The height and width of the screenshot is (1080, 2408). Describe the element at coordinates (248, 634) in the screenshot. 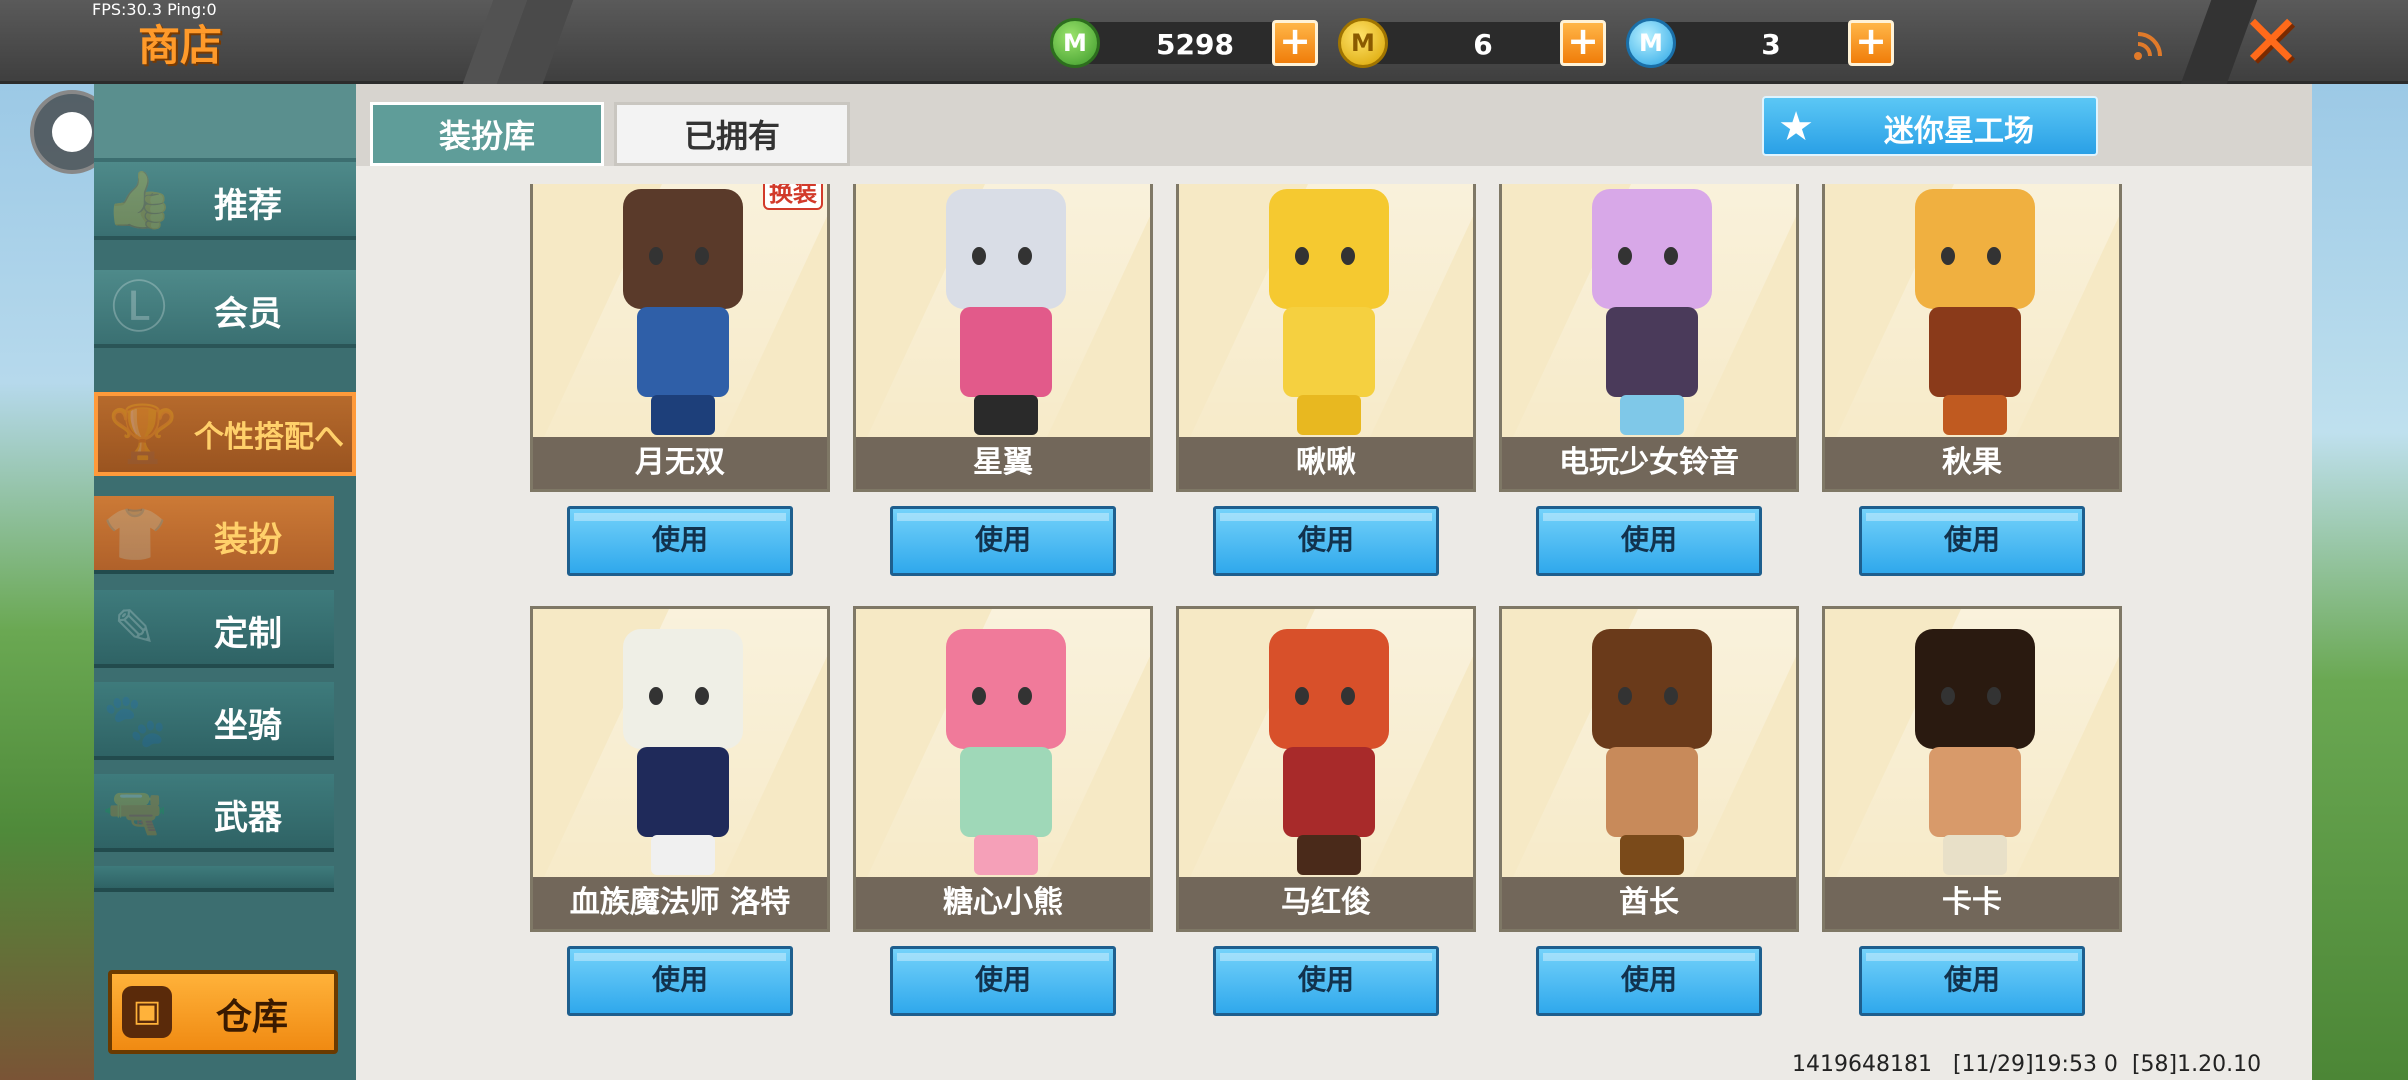

I see `sidebar-item-label: 定制` at that location.